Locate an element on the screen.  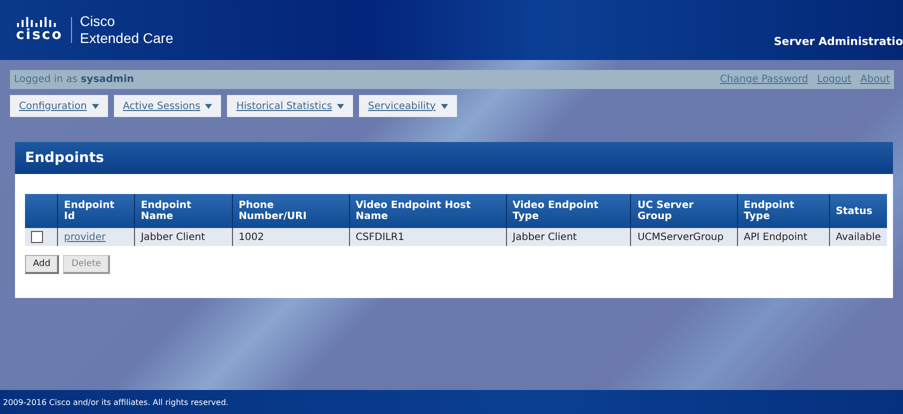
row-checkbox is located at coordinates (37, 237).